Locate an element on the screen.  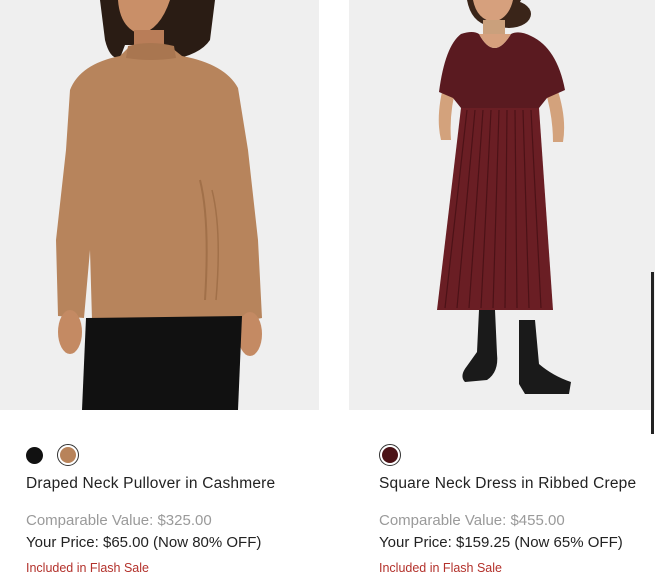
comparable-value: Comparable Value: $325.00 is located at coordinates (119, 520).